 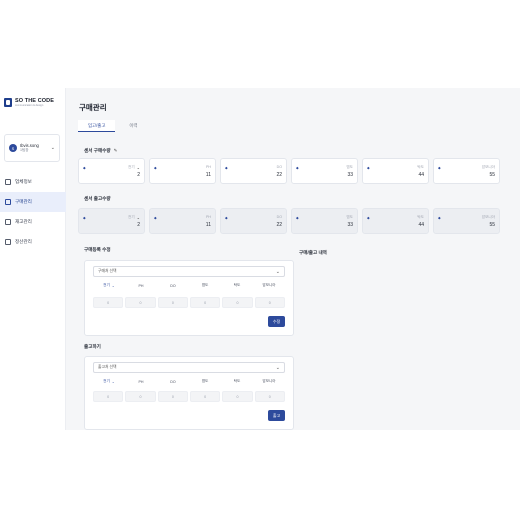 I want to click on sidebar-nav: 업체정보 구매관리 재고관리 정산관리, so click(x=33, y=212).